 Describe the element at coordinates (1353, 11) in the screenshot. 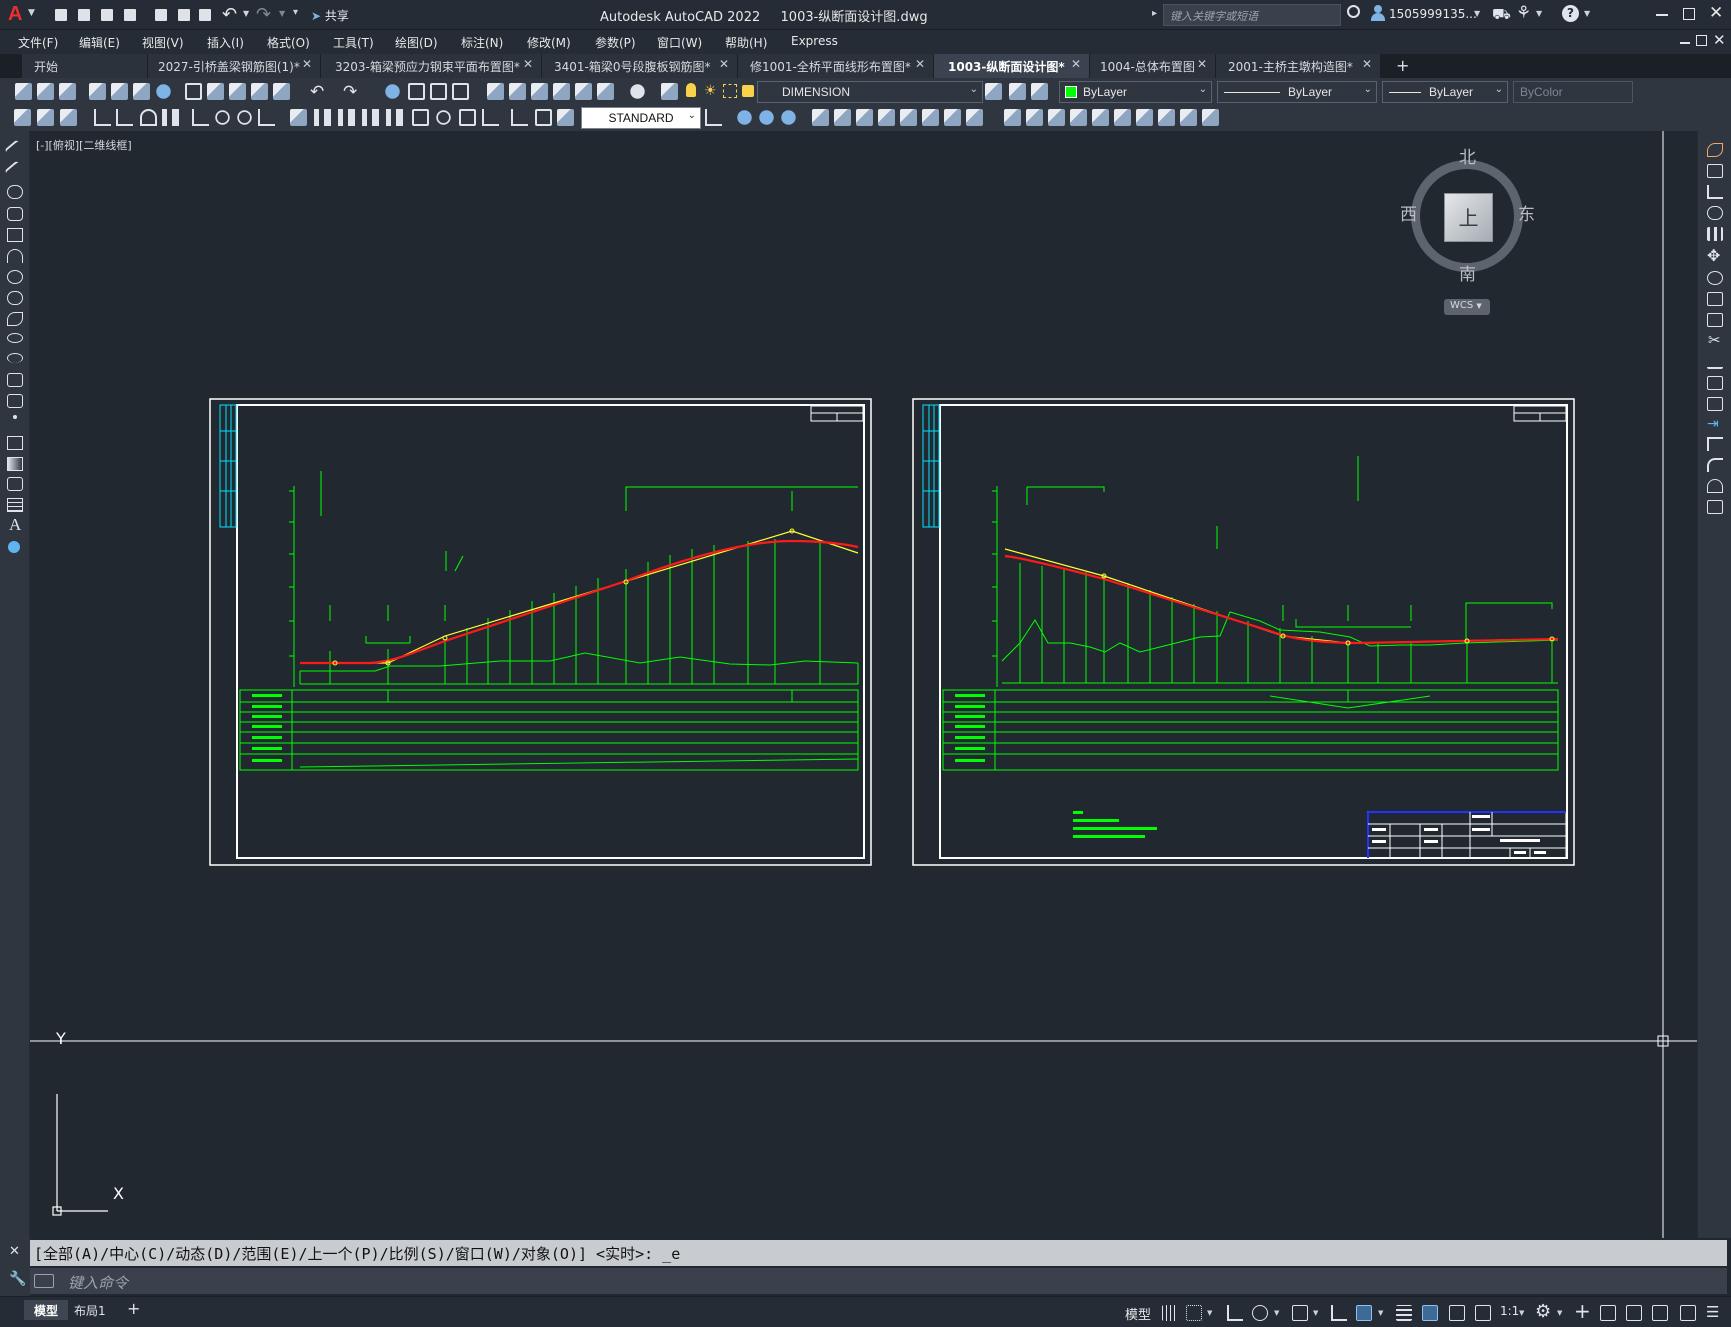

I see `search-icon` at that location.